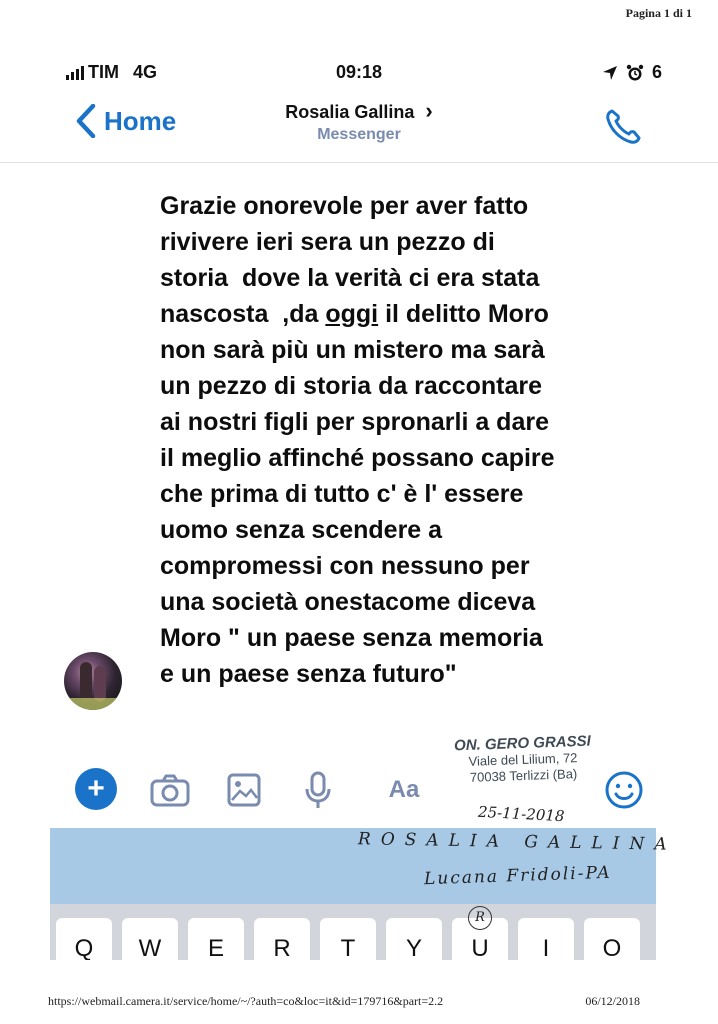 The width and height of the screenshot is (718, 1024). I want to click on contact-name-text: Rosalia Gallina, so click(350, 112).